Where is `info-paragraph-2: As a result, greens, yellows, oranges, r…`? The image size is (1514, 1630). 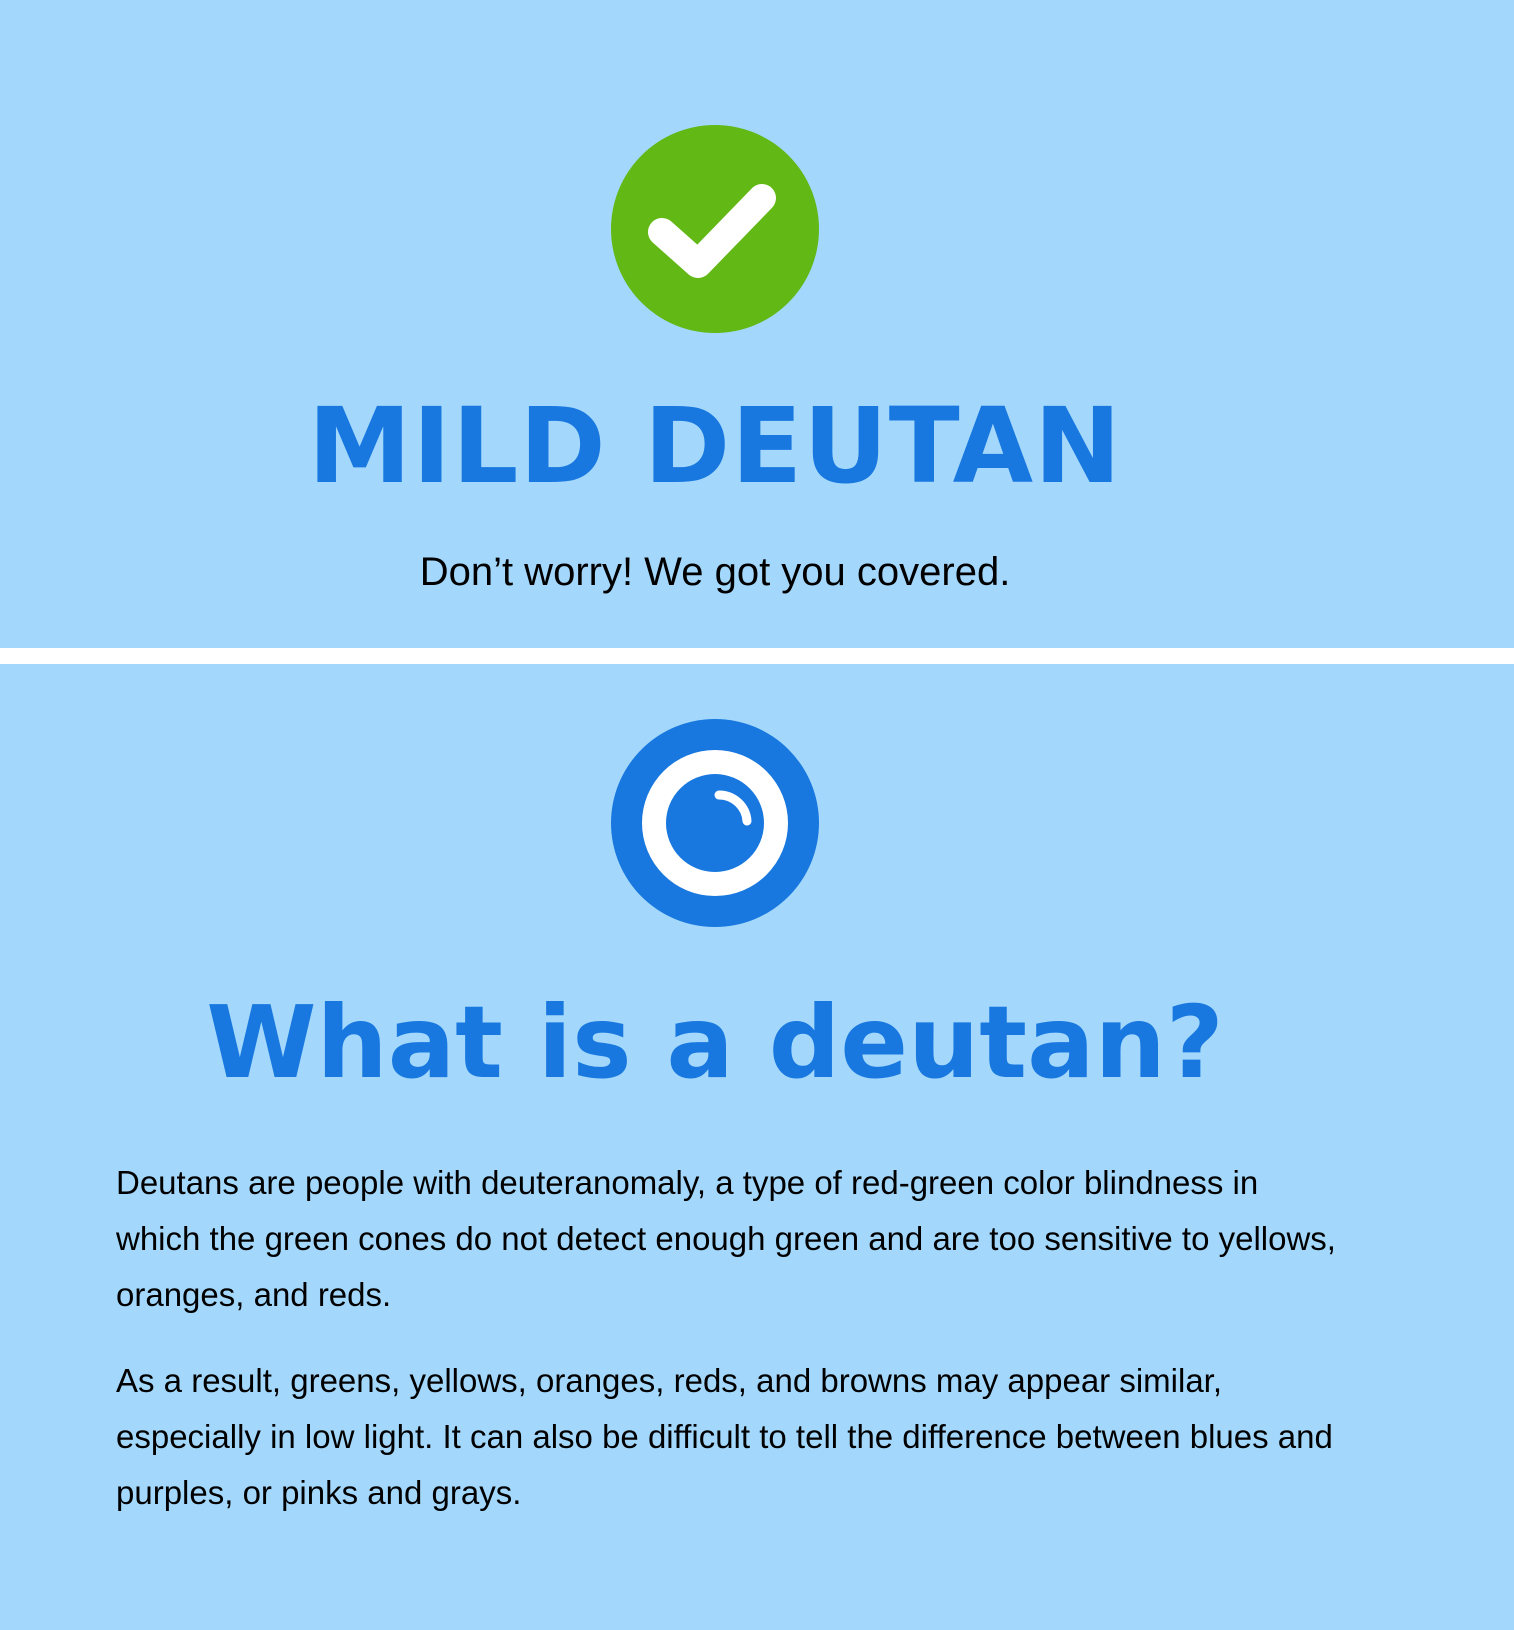 info-paragraph-2: As a result, greens, yellows, oranges, r… is located at coordinates (724, 1436).